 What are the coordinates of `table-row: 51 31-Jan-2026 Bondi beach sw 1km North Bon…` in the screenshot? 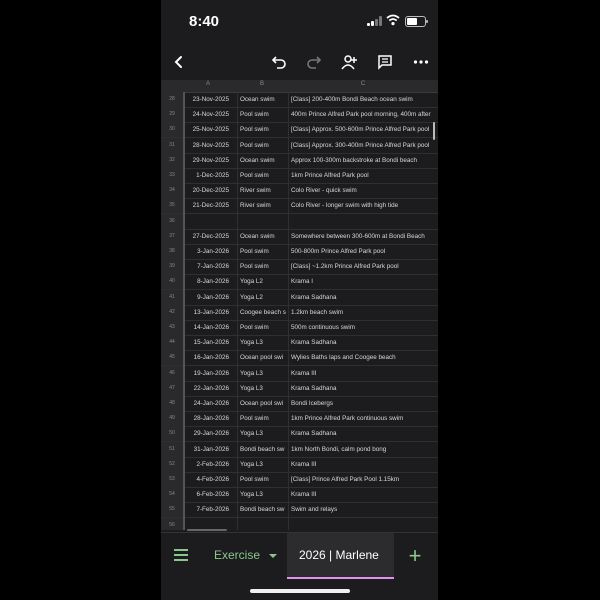 It's located at (299, 449).